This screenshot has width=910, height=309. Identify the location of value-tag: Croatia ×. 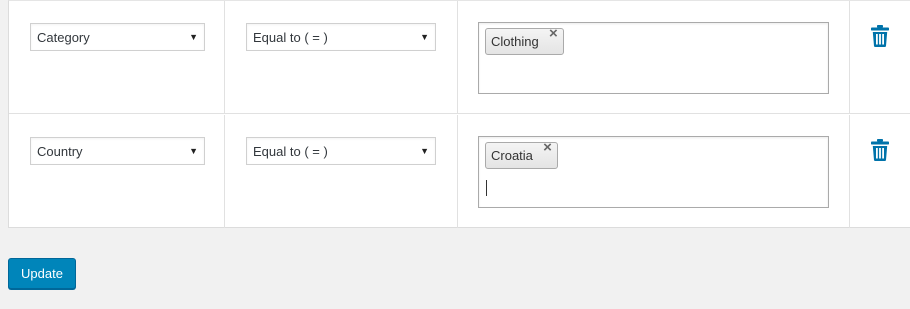
(521, 154).